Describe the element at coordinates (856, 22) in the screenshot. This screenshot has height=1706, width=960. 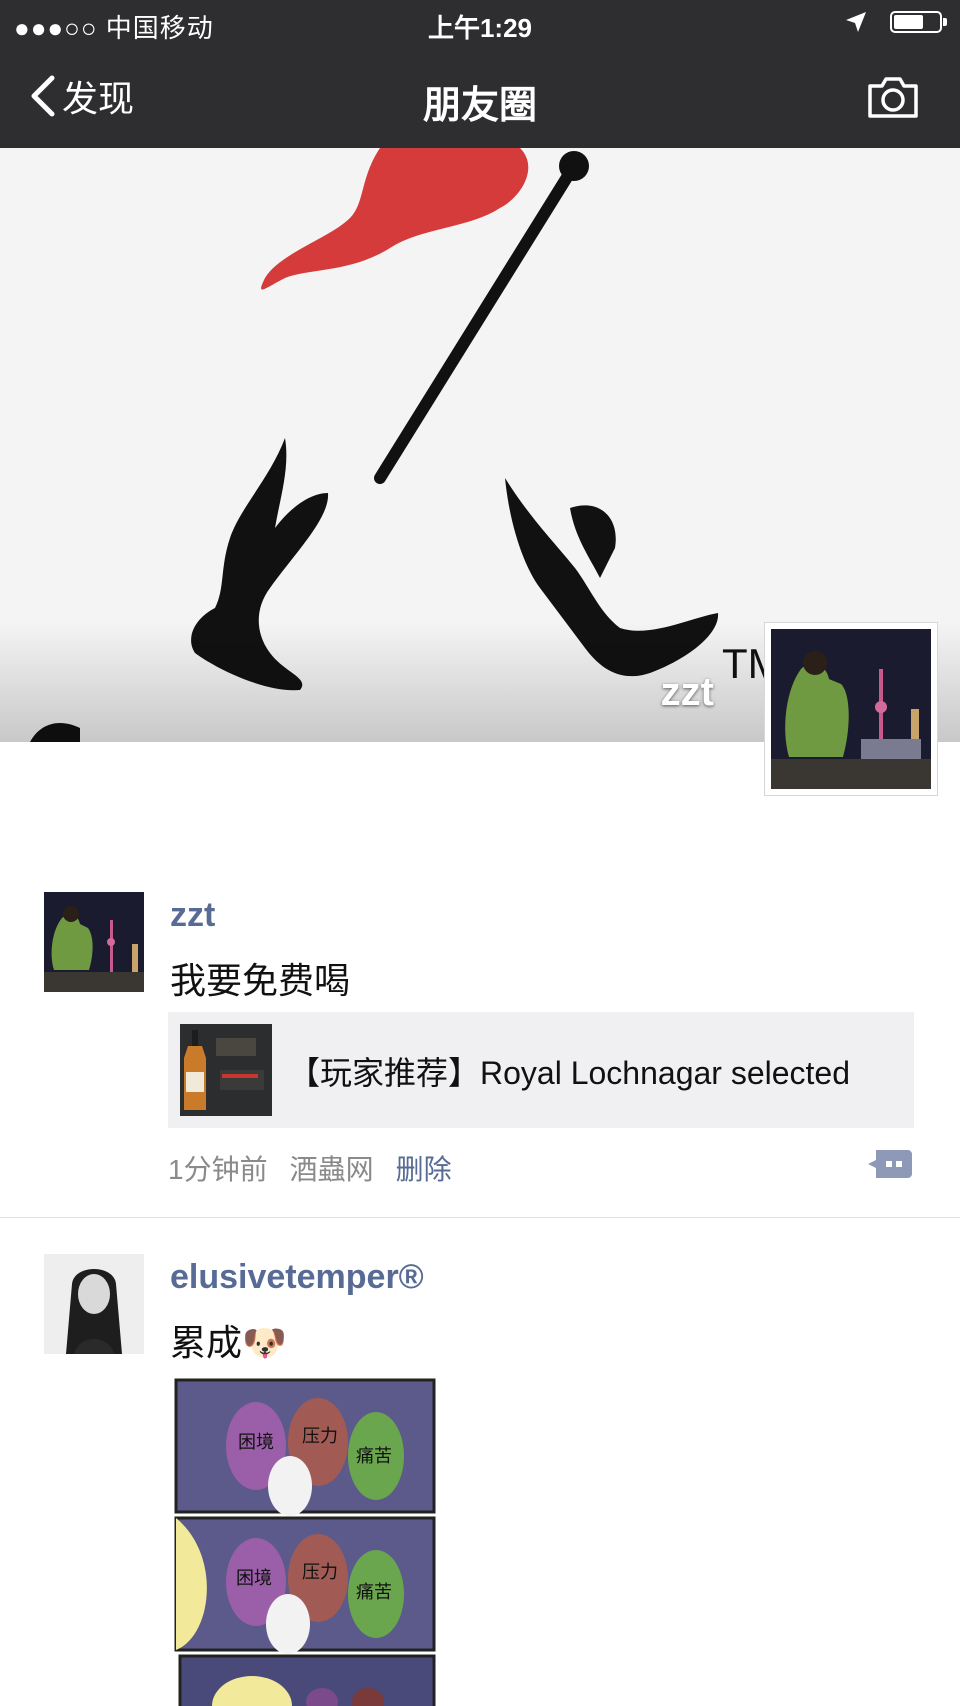
I see `location-arrow-icon` at that location.